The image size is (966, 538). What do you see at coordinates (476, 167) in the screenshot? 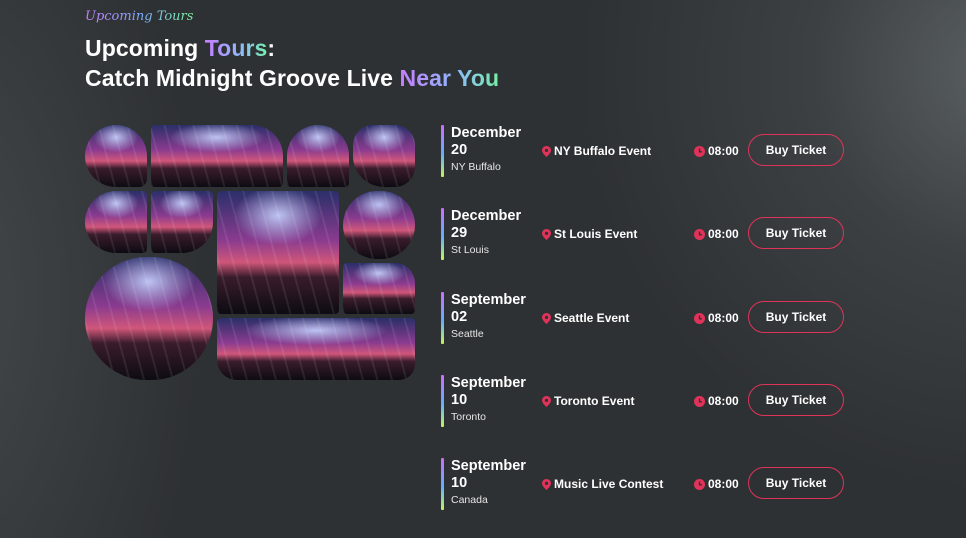
I see `tour-city: NY Buffalo` at bounding box center [476, 167].